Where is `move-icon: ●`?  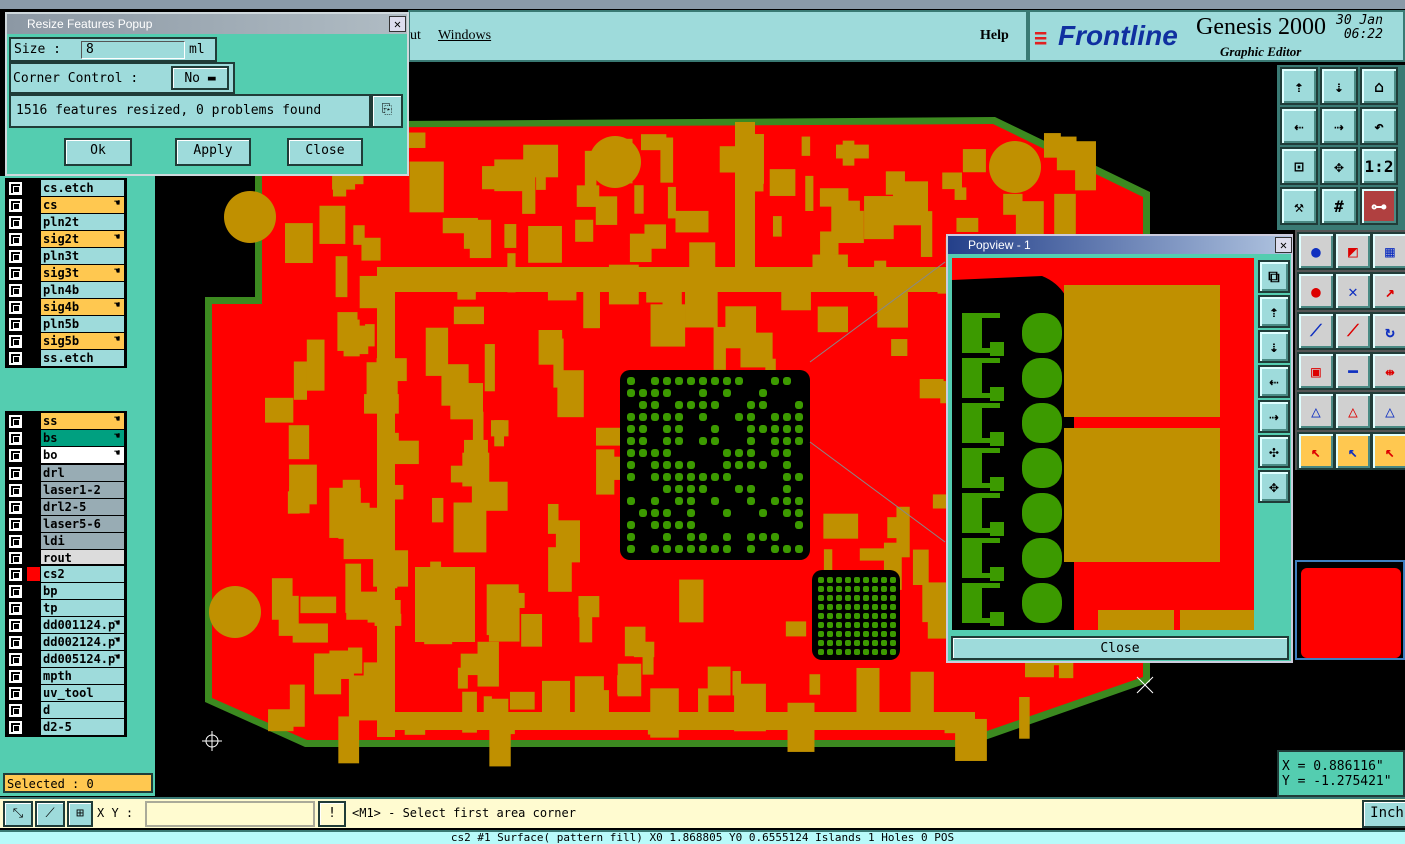 move-icon: ● is located at coordinates (1316, 251).